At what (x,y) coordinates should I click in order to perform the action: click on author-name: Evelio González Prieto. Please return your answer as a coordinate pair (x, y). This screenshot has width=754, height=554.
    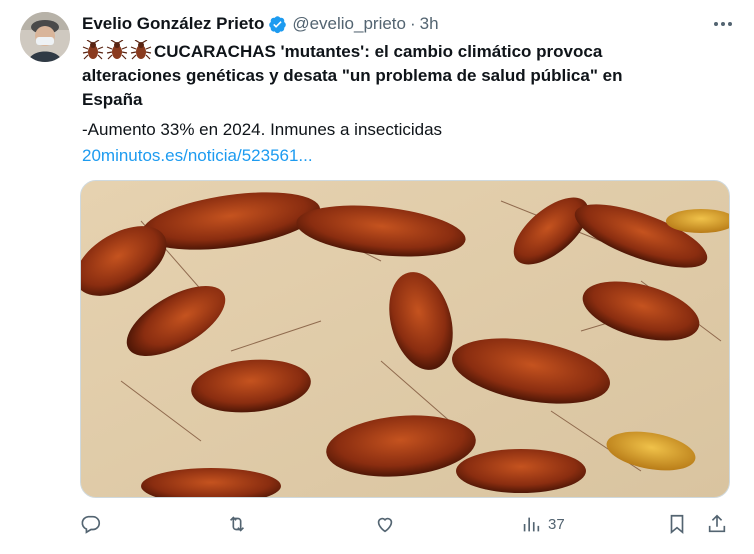
    Looking at the image, I should click on (173, 24).